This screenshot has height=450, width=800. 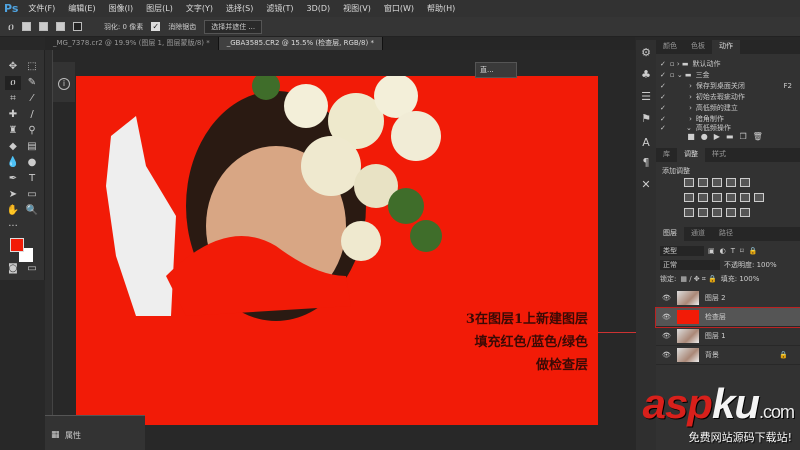 What do you see at coordinates (11, 27) in the screenshot?
I see `lasso-icon: ዐ` at bounding box center [11, 27].